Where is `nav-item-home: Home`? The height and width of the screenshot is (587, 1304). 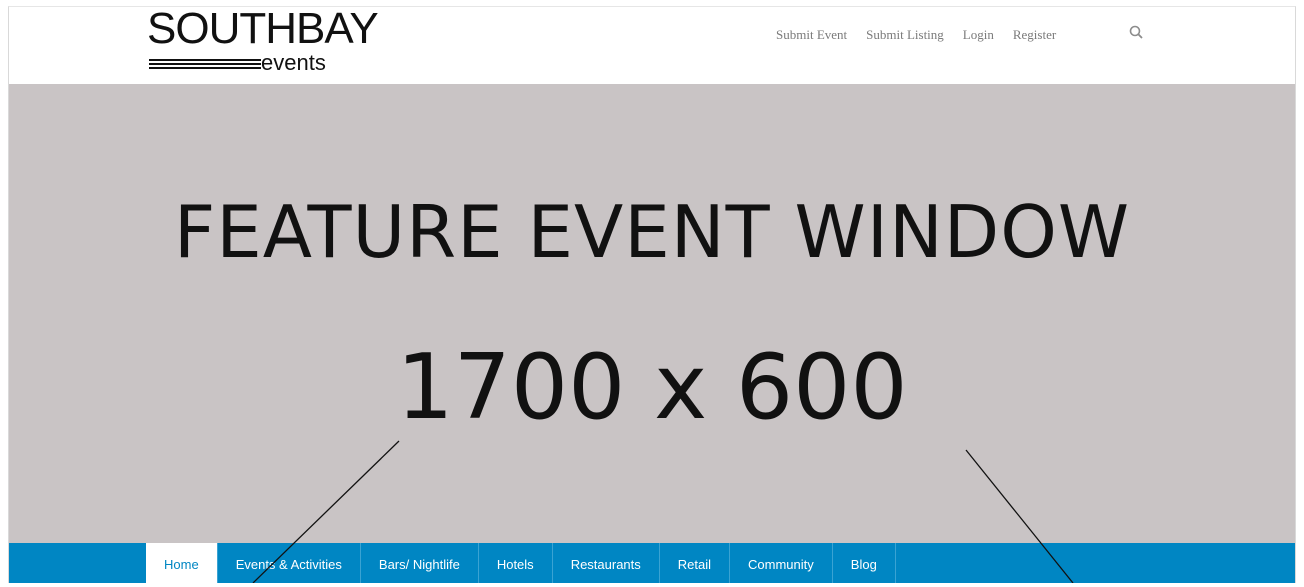 nav-item-home: Home is located at coordinates (182, 563).